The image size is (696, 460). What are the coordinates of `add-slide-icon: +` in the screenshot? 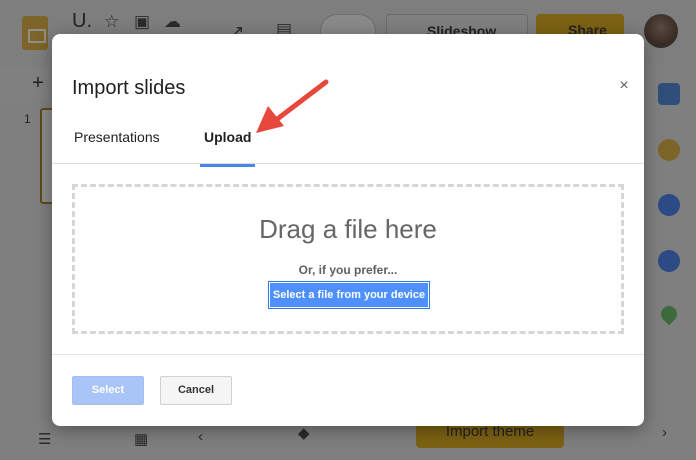 It's located at (38, 83).